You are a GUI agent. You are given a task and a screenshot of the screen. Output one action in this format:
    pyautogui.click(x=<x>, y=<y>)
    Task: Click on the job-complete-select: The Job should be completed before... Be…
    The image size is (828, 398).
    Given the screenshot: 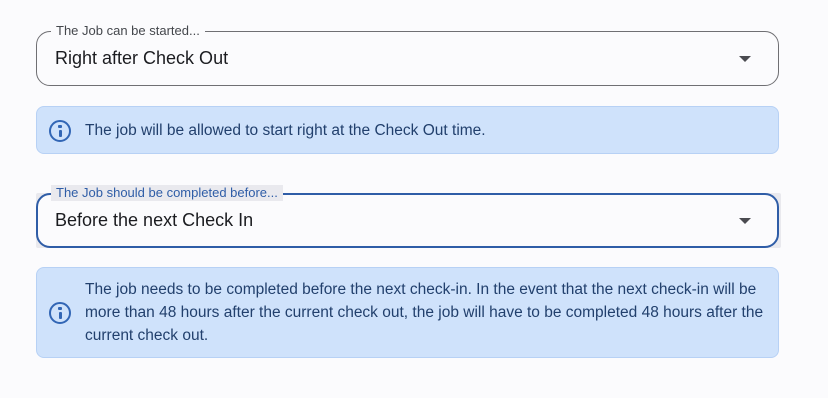 What is the action you would take?
    pyautogui.click(x=407, y=216)
    